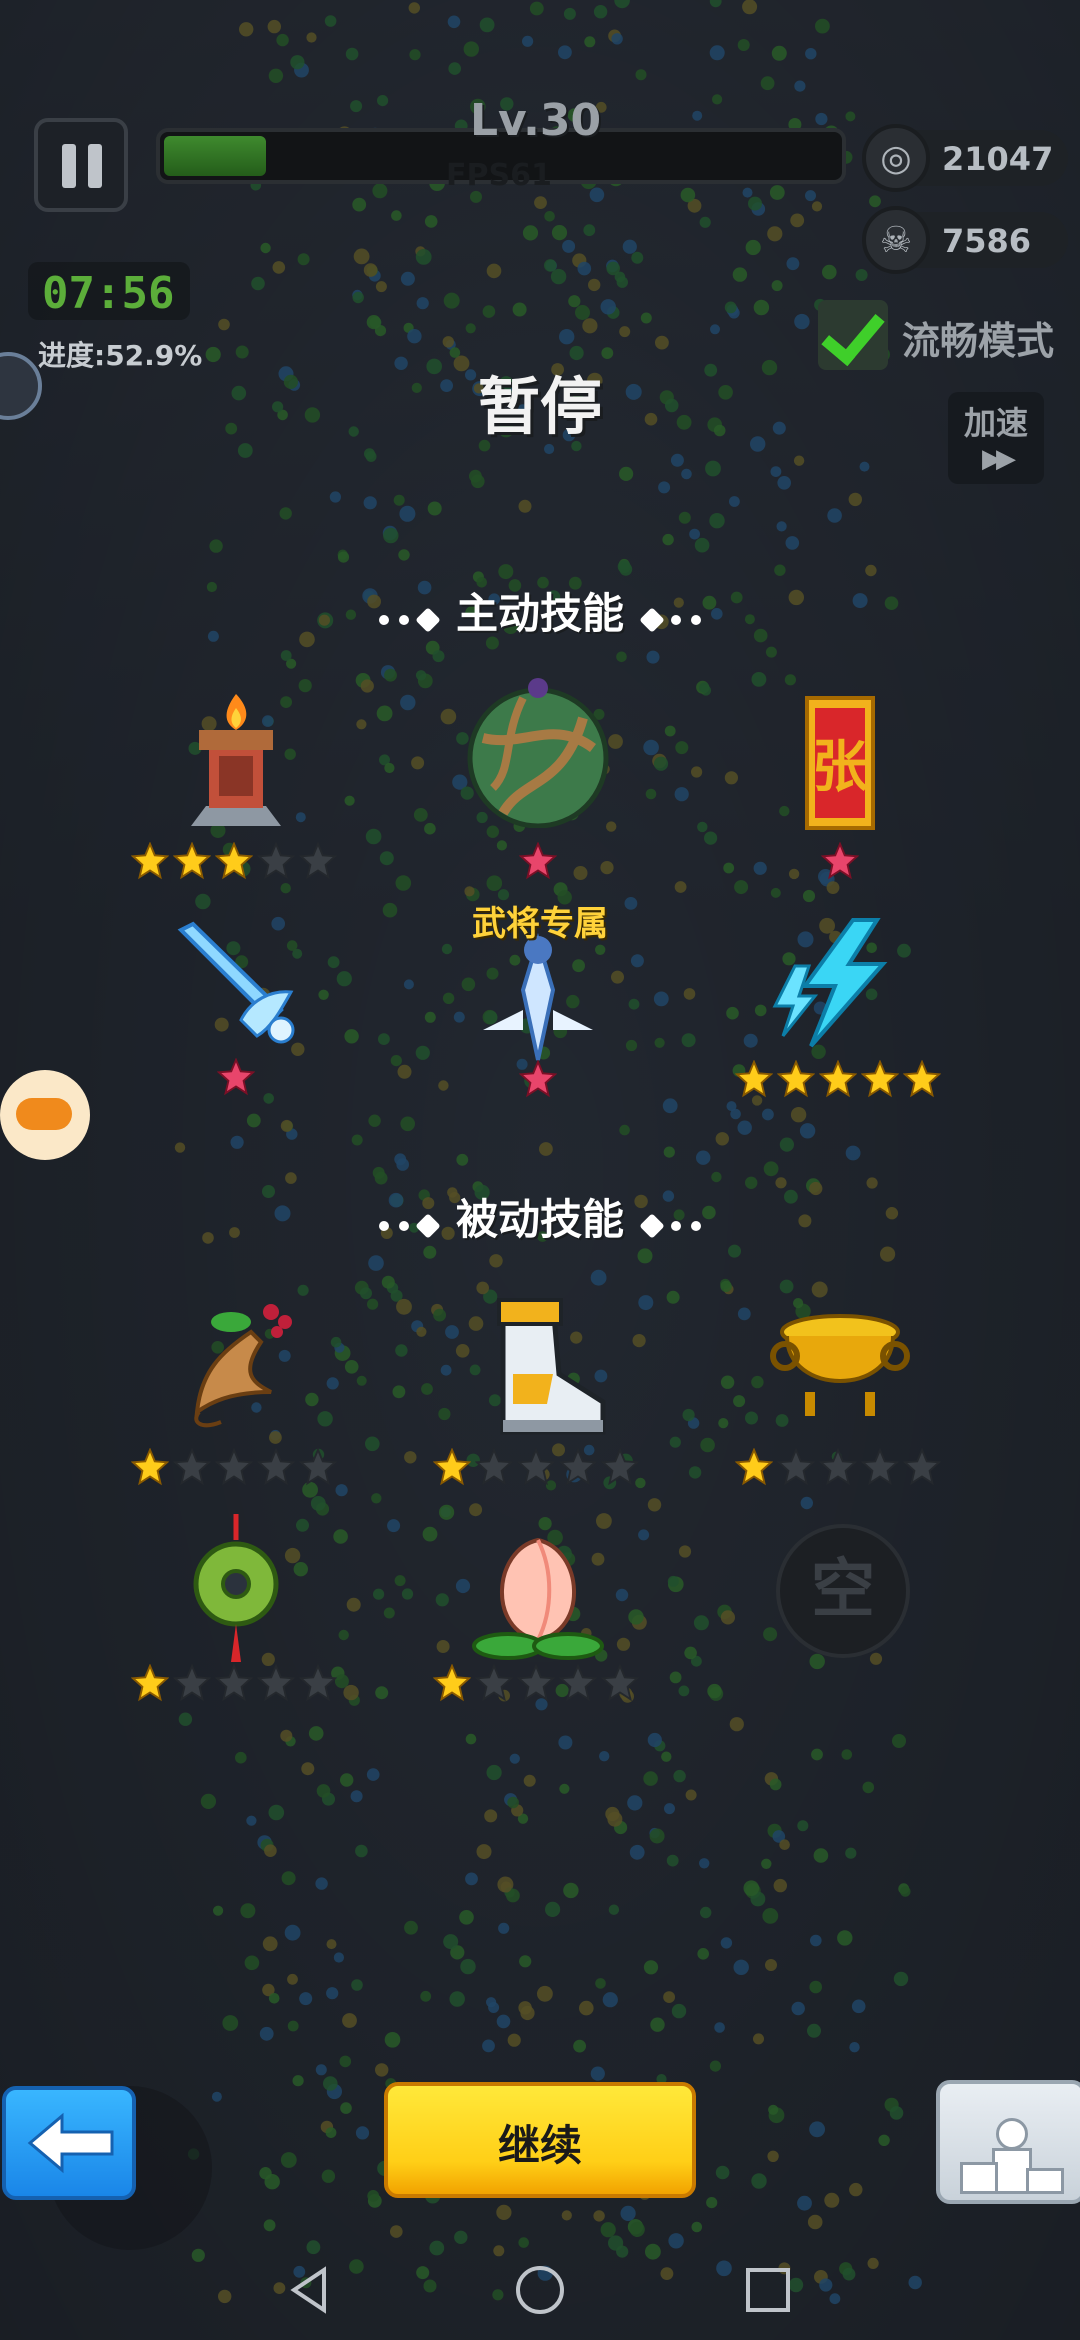  I want to click on game-timer: 07:56, so click(109, 291).